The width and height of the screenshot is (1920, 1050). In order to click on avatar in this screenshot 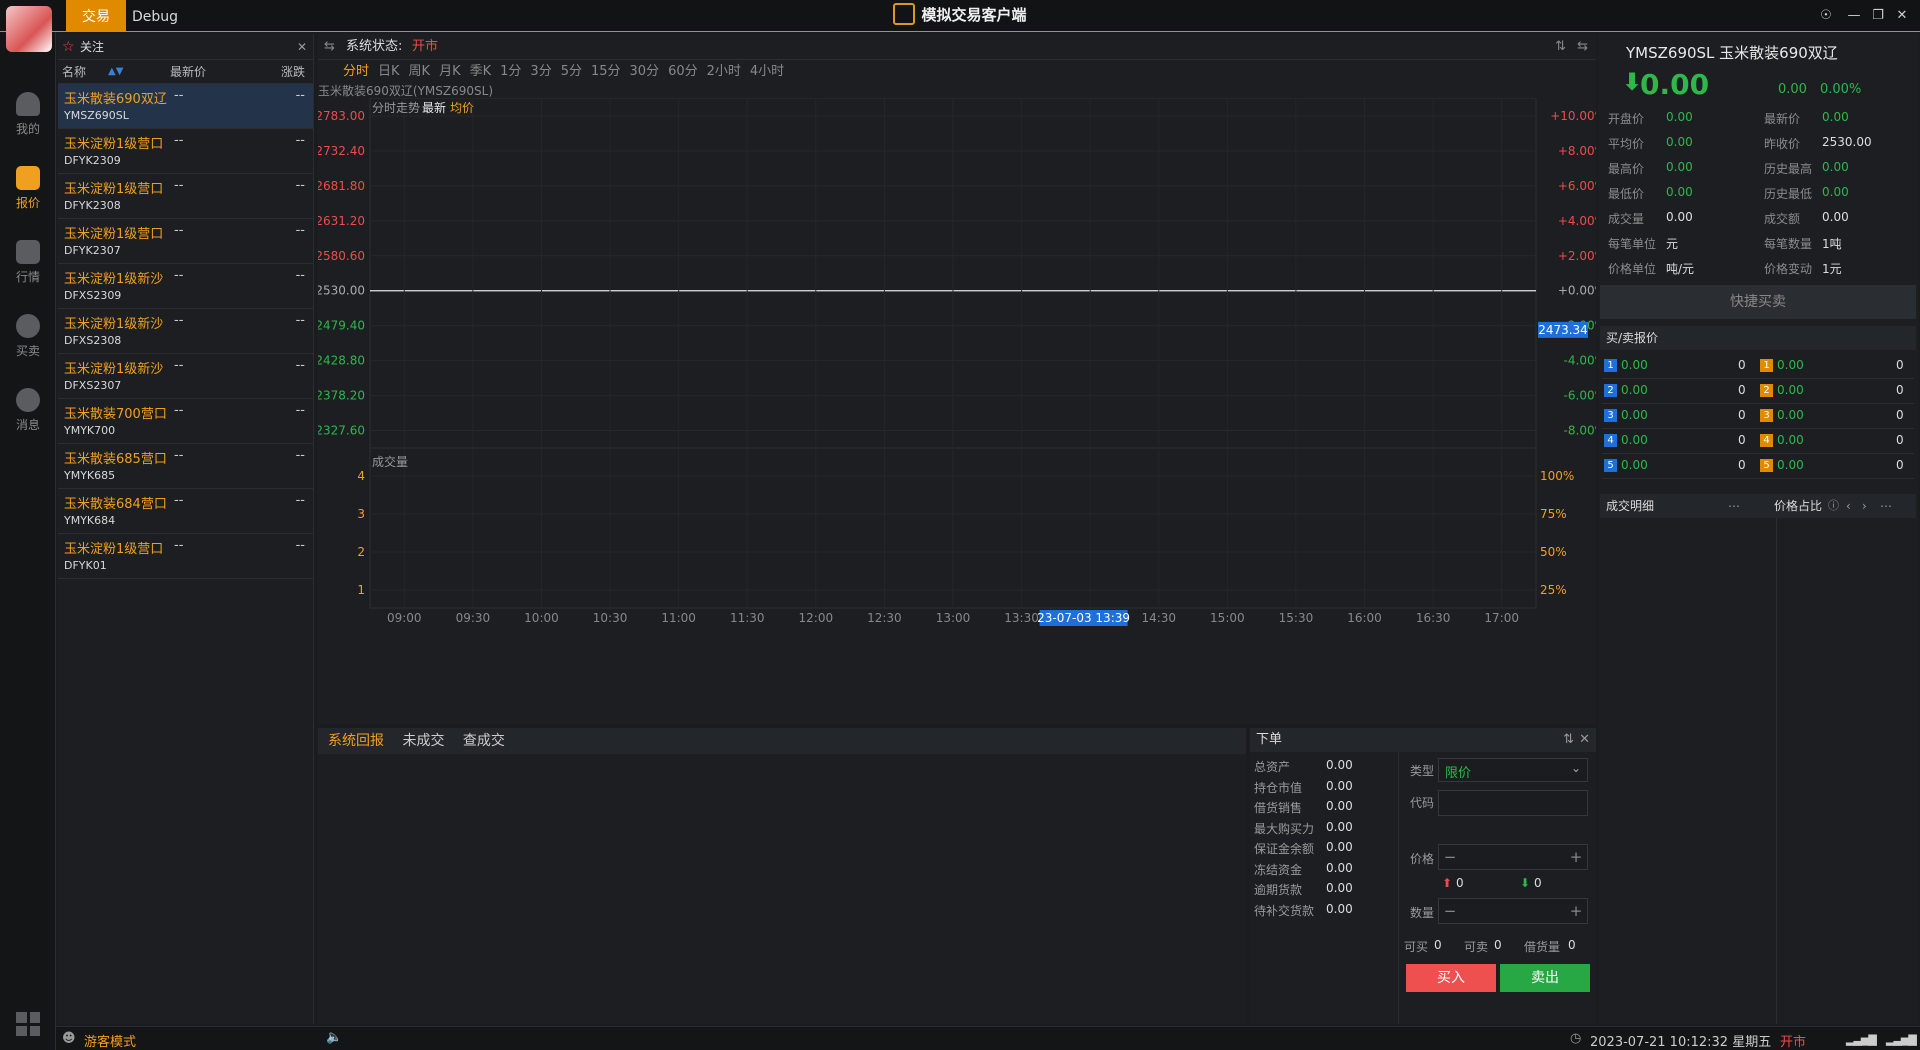, I will do `click(29, 29)`.